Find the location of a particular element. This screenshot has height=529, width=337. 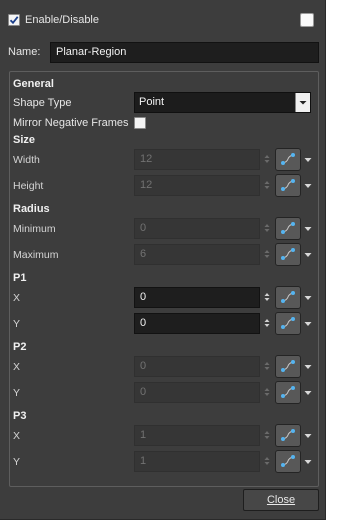

height-spinner is located at coordinates (267, 186).